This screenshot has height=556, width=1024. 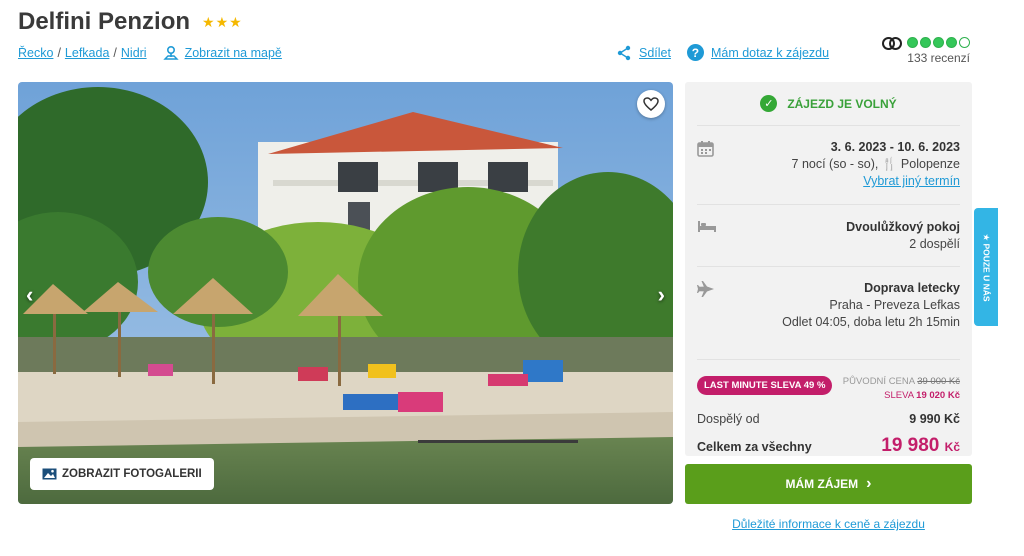 I want to click on last-minute-badge: LAST MINUTE SLEVA 49 %, so click(x=765, y=385).